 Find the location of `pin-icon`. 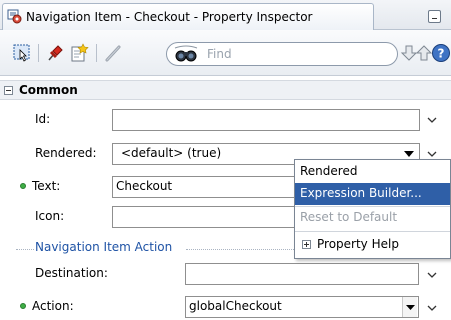

pin-icon is located at coordinates (55, 53).